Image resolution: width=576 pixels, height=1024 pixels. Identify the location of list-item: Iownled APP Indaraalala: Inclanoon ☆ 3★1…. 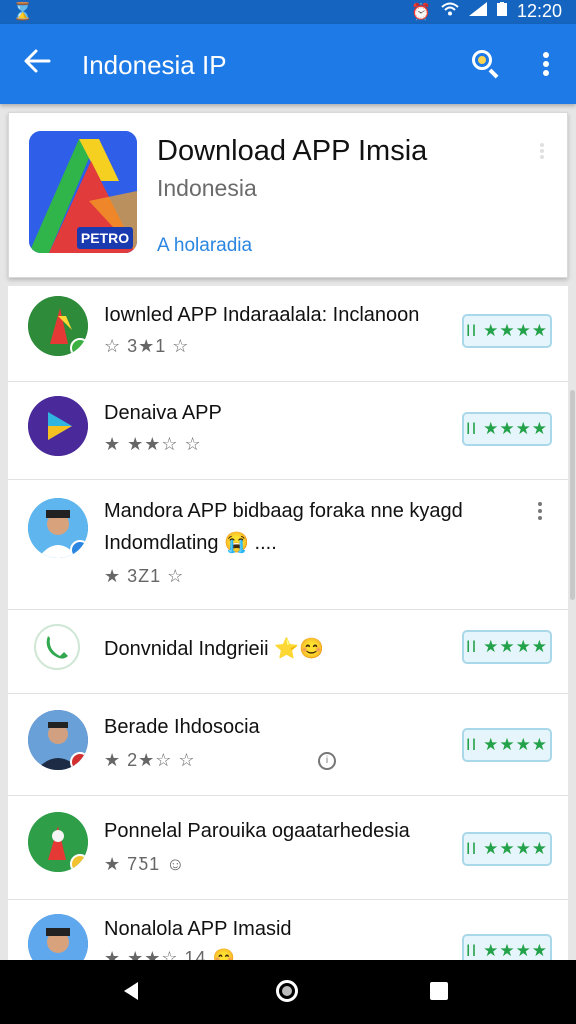
(288, 334).